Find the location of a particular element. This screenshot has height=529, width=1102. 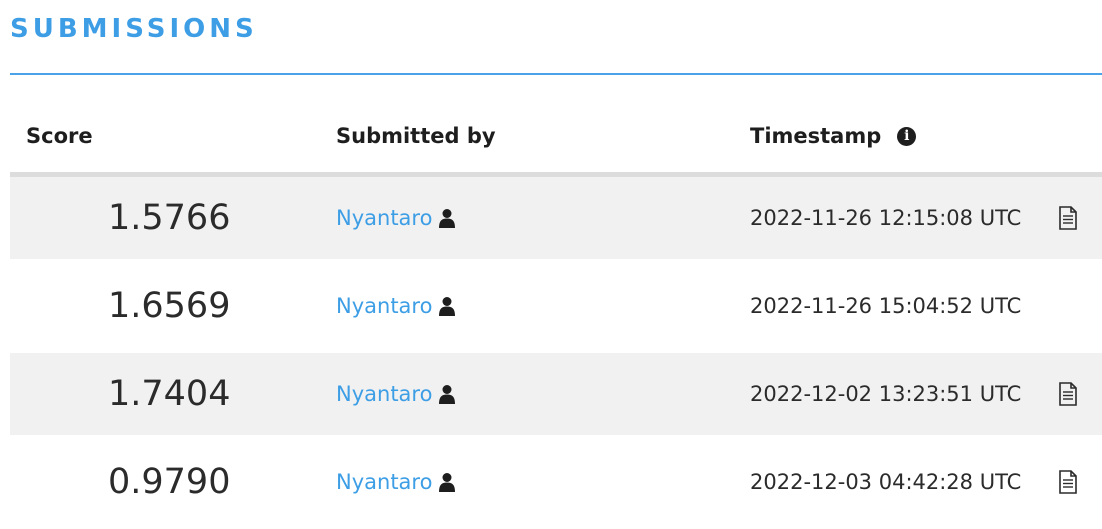

column-header-timestamp-label: Timestamp is located at coordinates (816, 136).